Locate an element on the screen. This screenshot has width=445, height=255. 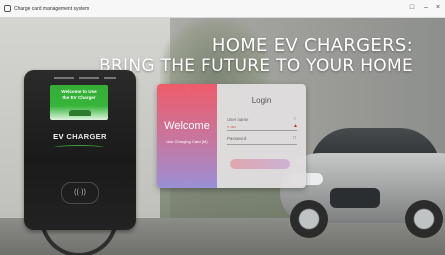
password-input is located at coordinates (262, 144).